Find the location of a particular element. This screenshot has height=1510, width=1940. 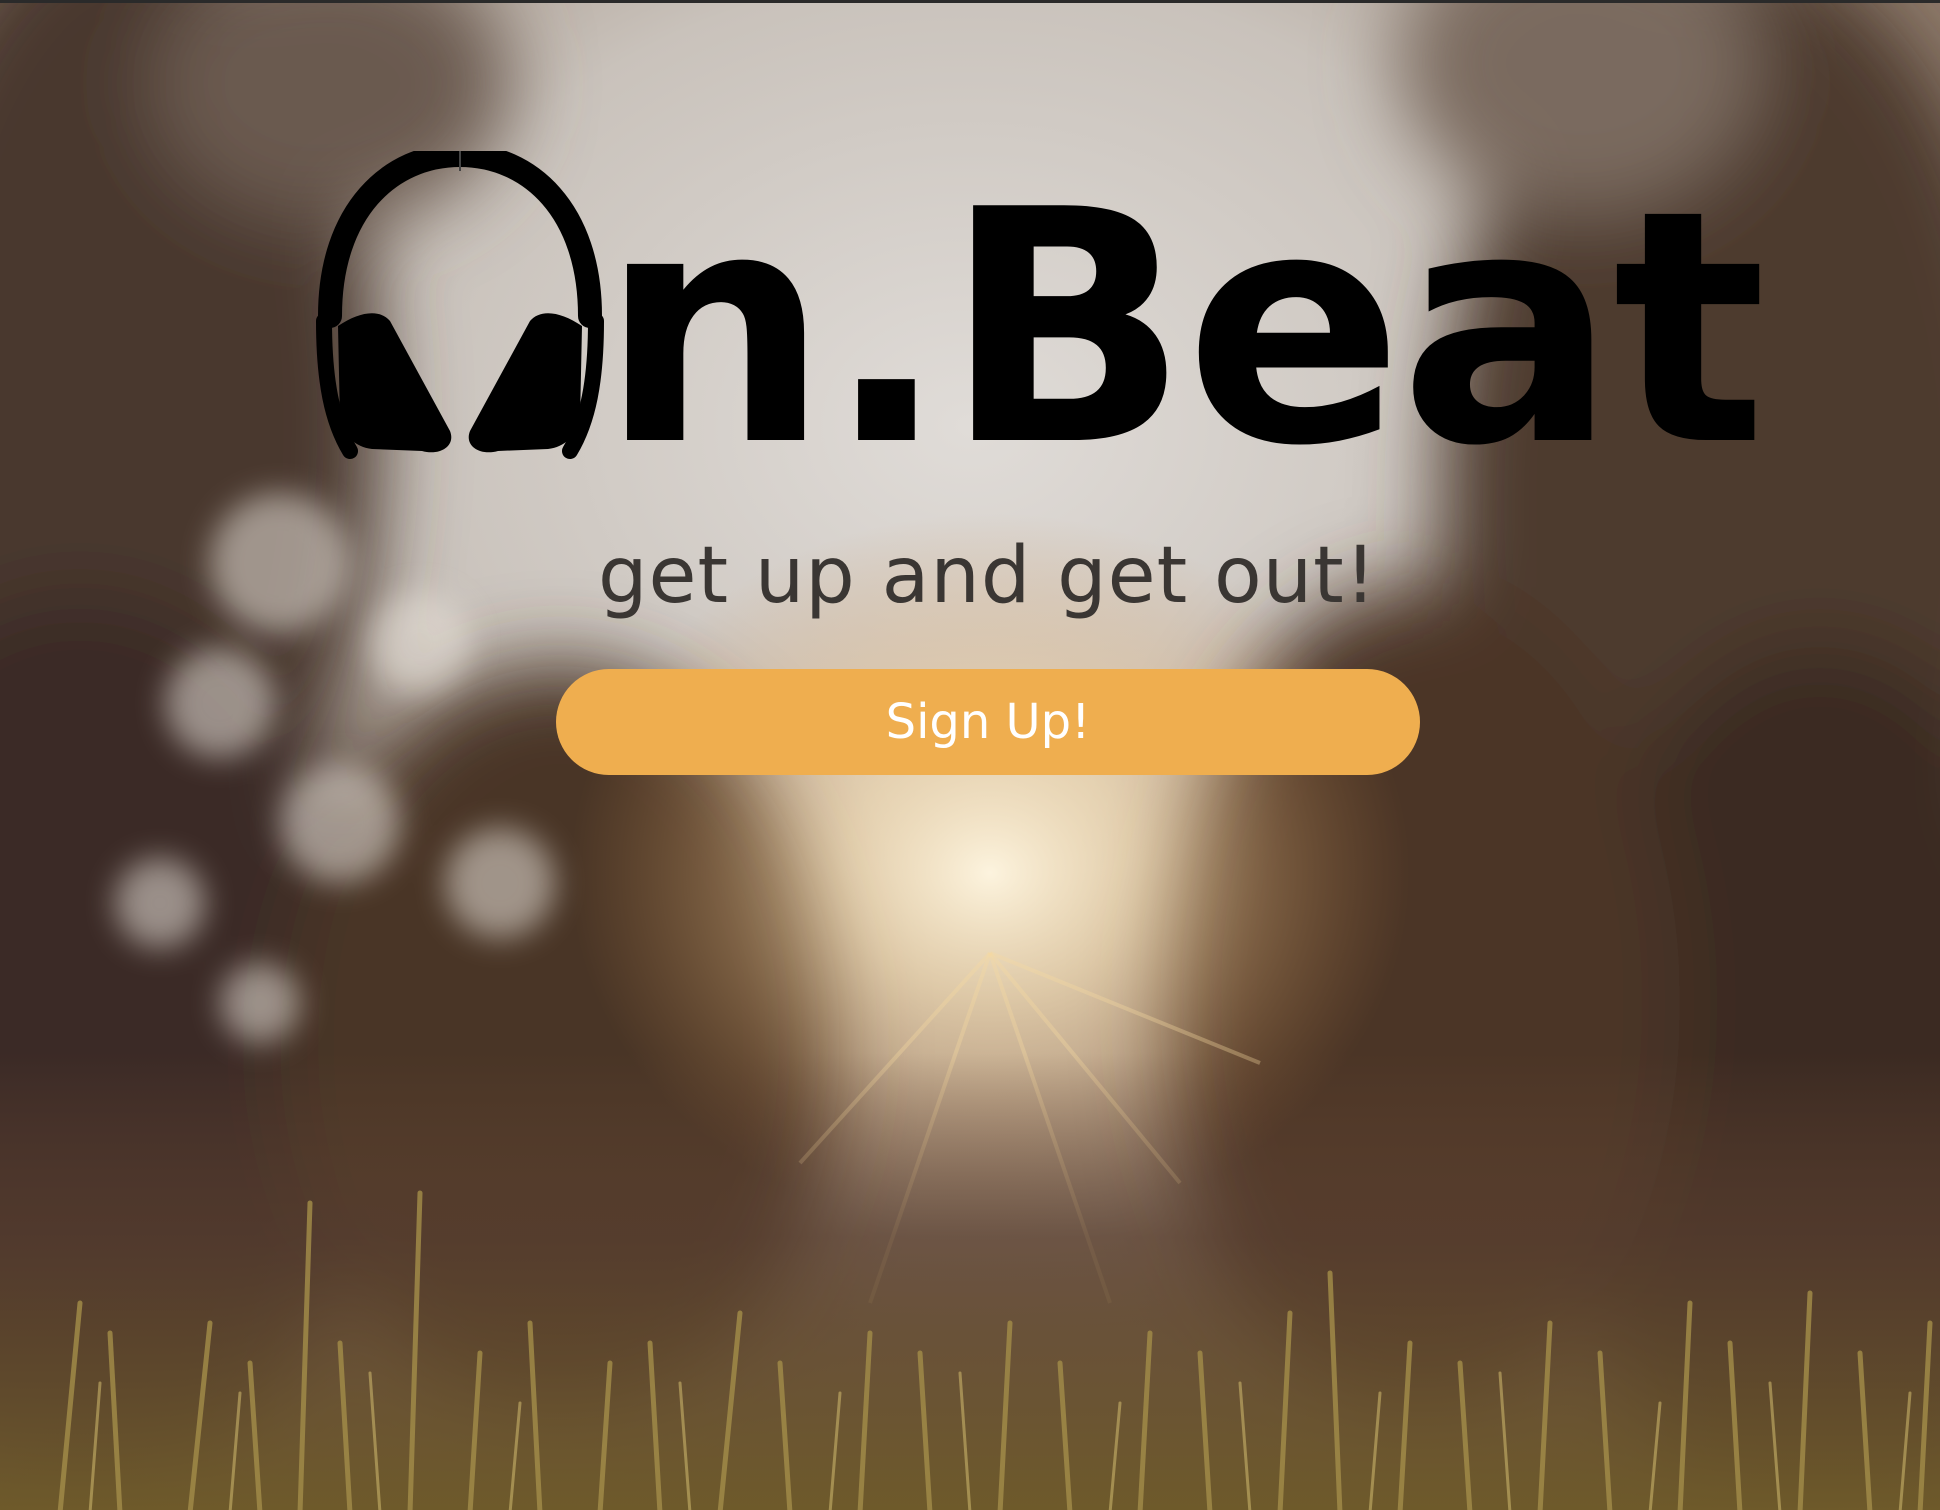

tagline: get up and get out! is located at coordinates (987, 576).